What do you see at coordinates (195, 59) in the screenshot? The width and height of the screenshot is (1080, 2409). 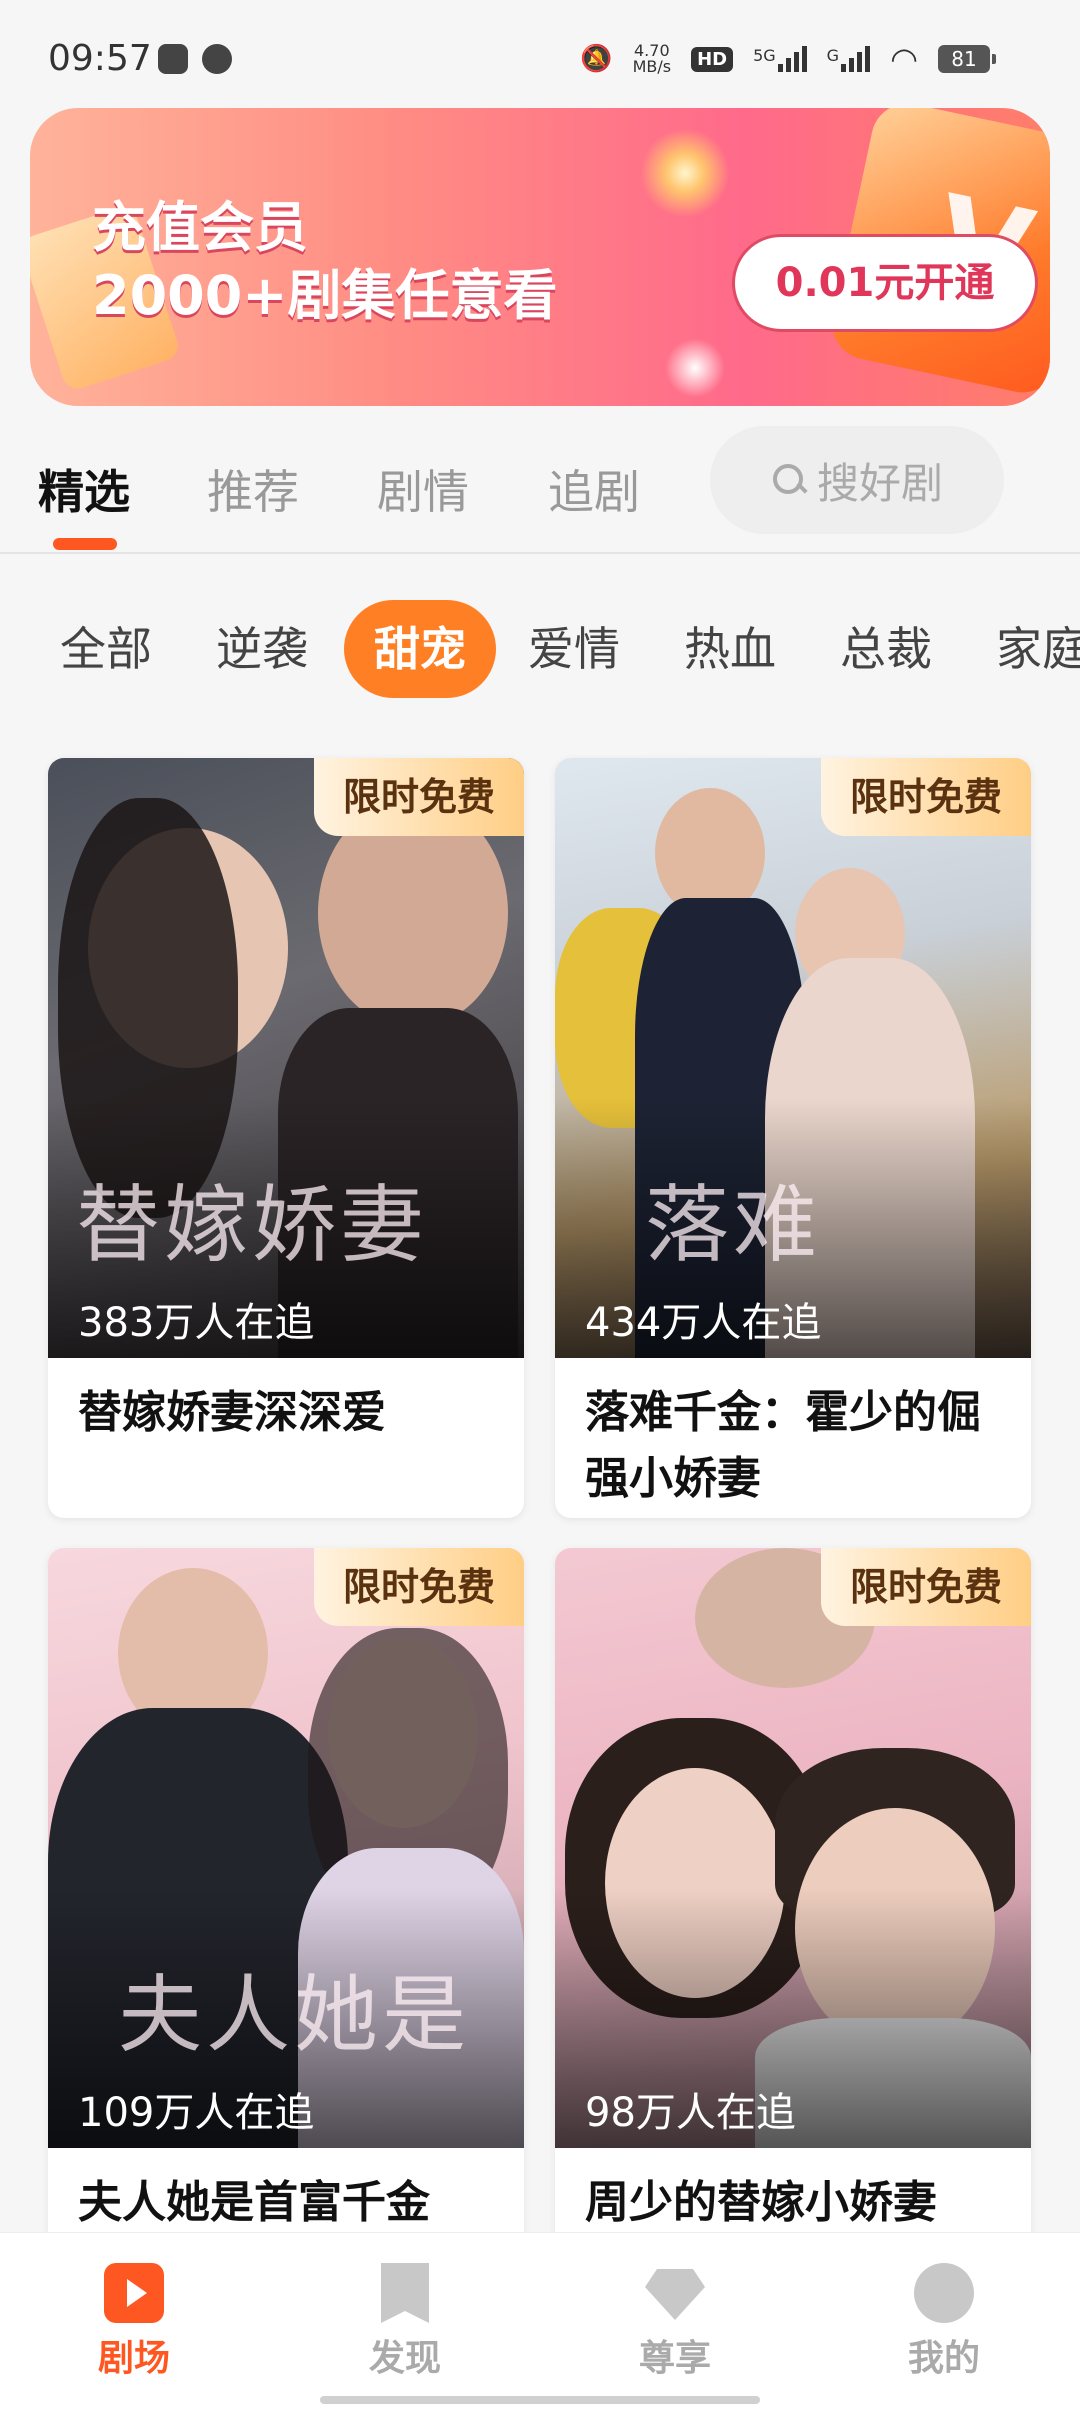 I see `status-left-icons` at bounding box center [195, 59].